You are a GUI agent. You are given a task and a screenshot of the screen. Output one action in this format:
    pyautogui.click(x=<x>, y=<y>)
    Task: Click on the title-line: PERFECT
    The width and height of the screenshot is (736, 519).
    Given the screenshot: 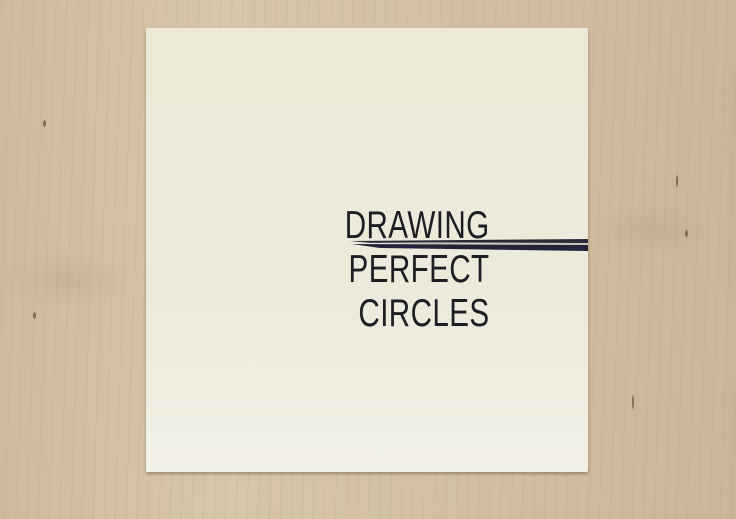 What is the action you would take?
    pyautogui.click(x=419, y=269)
    